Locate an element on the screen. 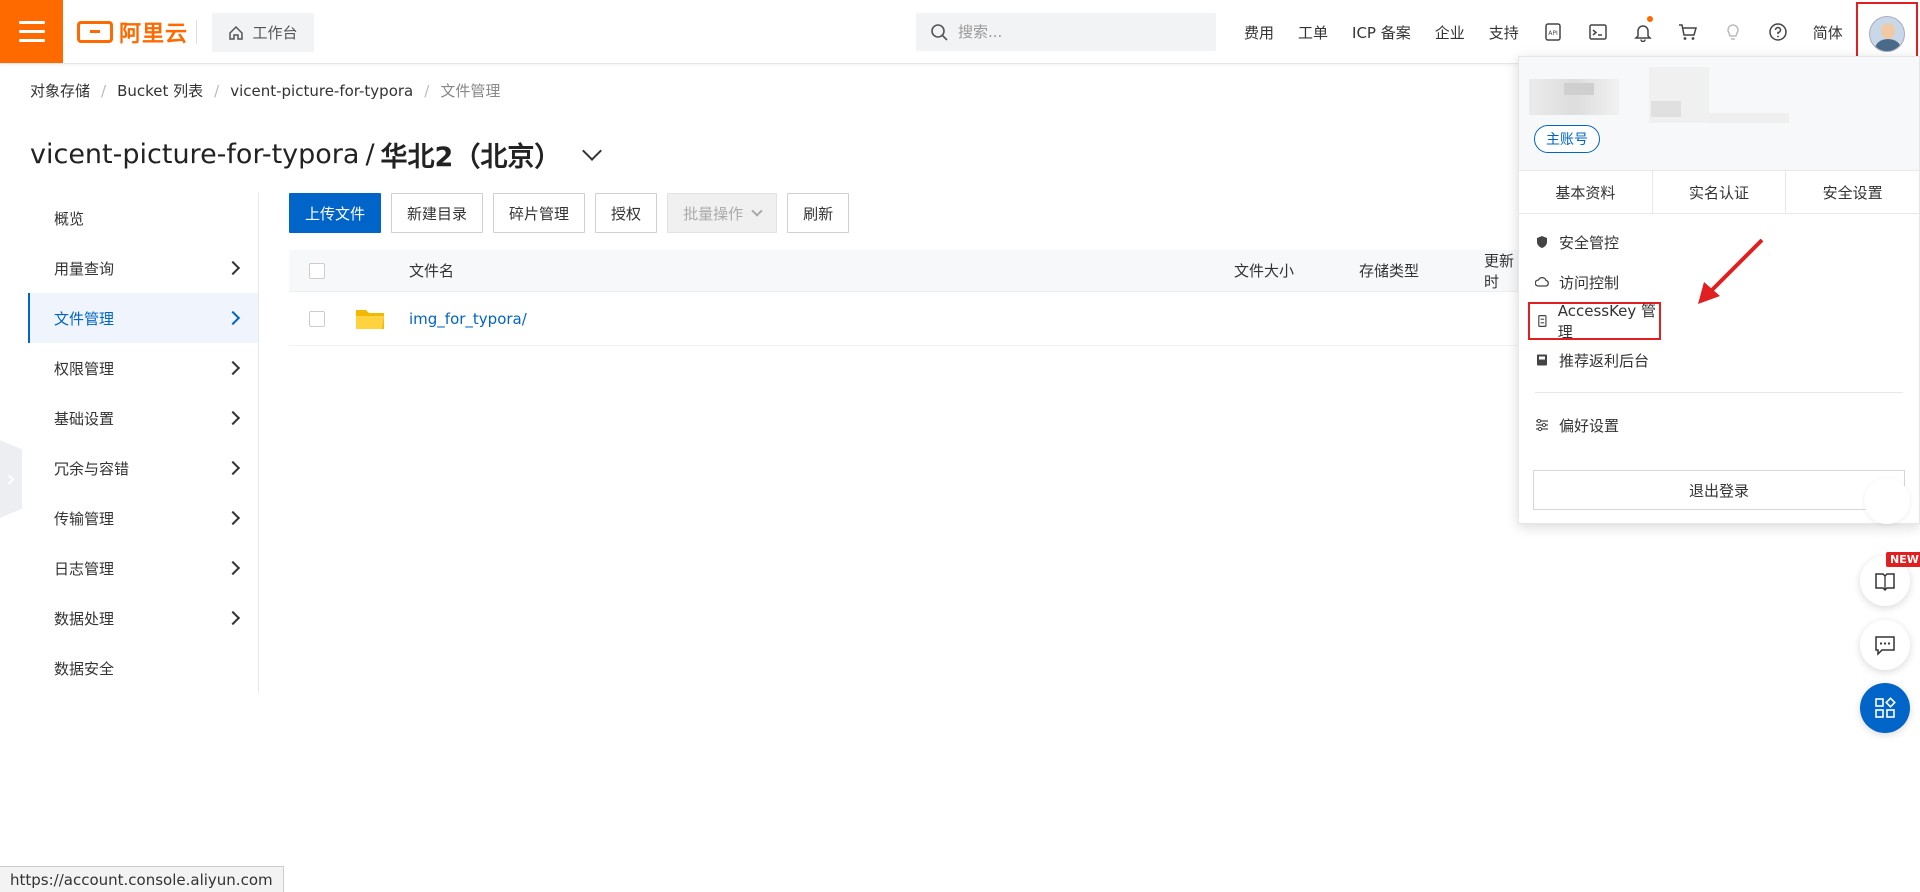 Image resolution: width=1920 pixels, height=892 pixels. api-icon: API is located at coordinates (1553, 32).